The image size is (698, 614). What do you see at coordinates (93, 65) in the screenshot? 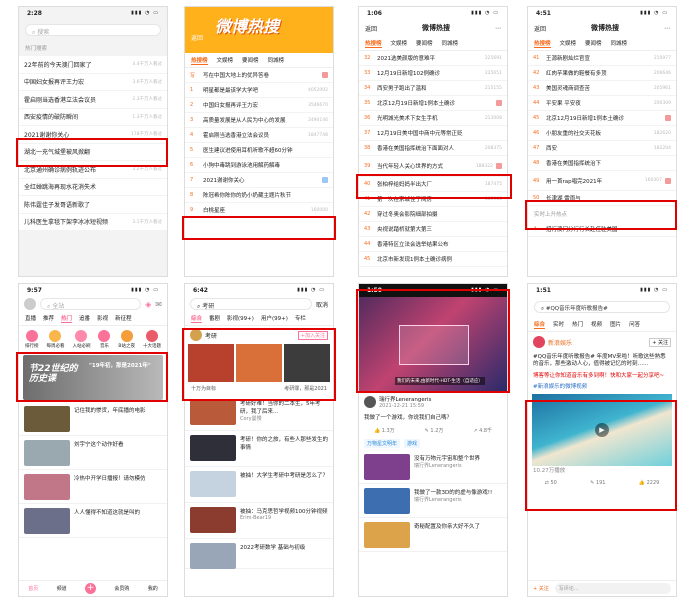
I see `list-item: 22年前的今天澳门回家了 4.4千万人看过` at bounding box center [93, 65].